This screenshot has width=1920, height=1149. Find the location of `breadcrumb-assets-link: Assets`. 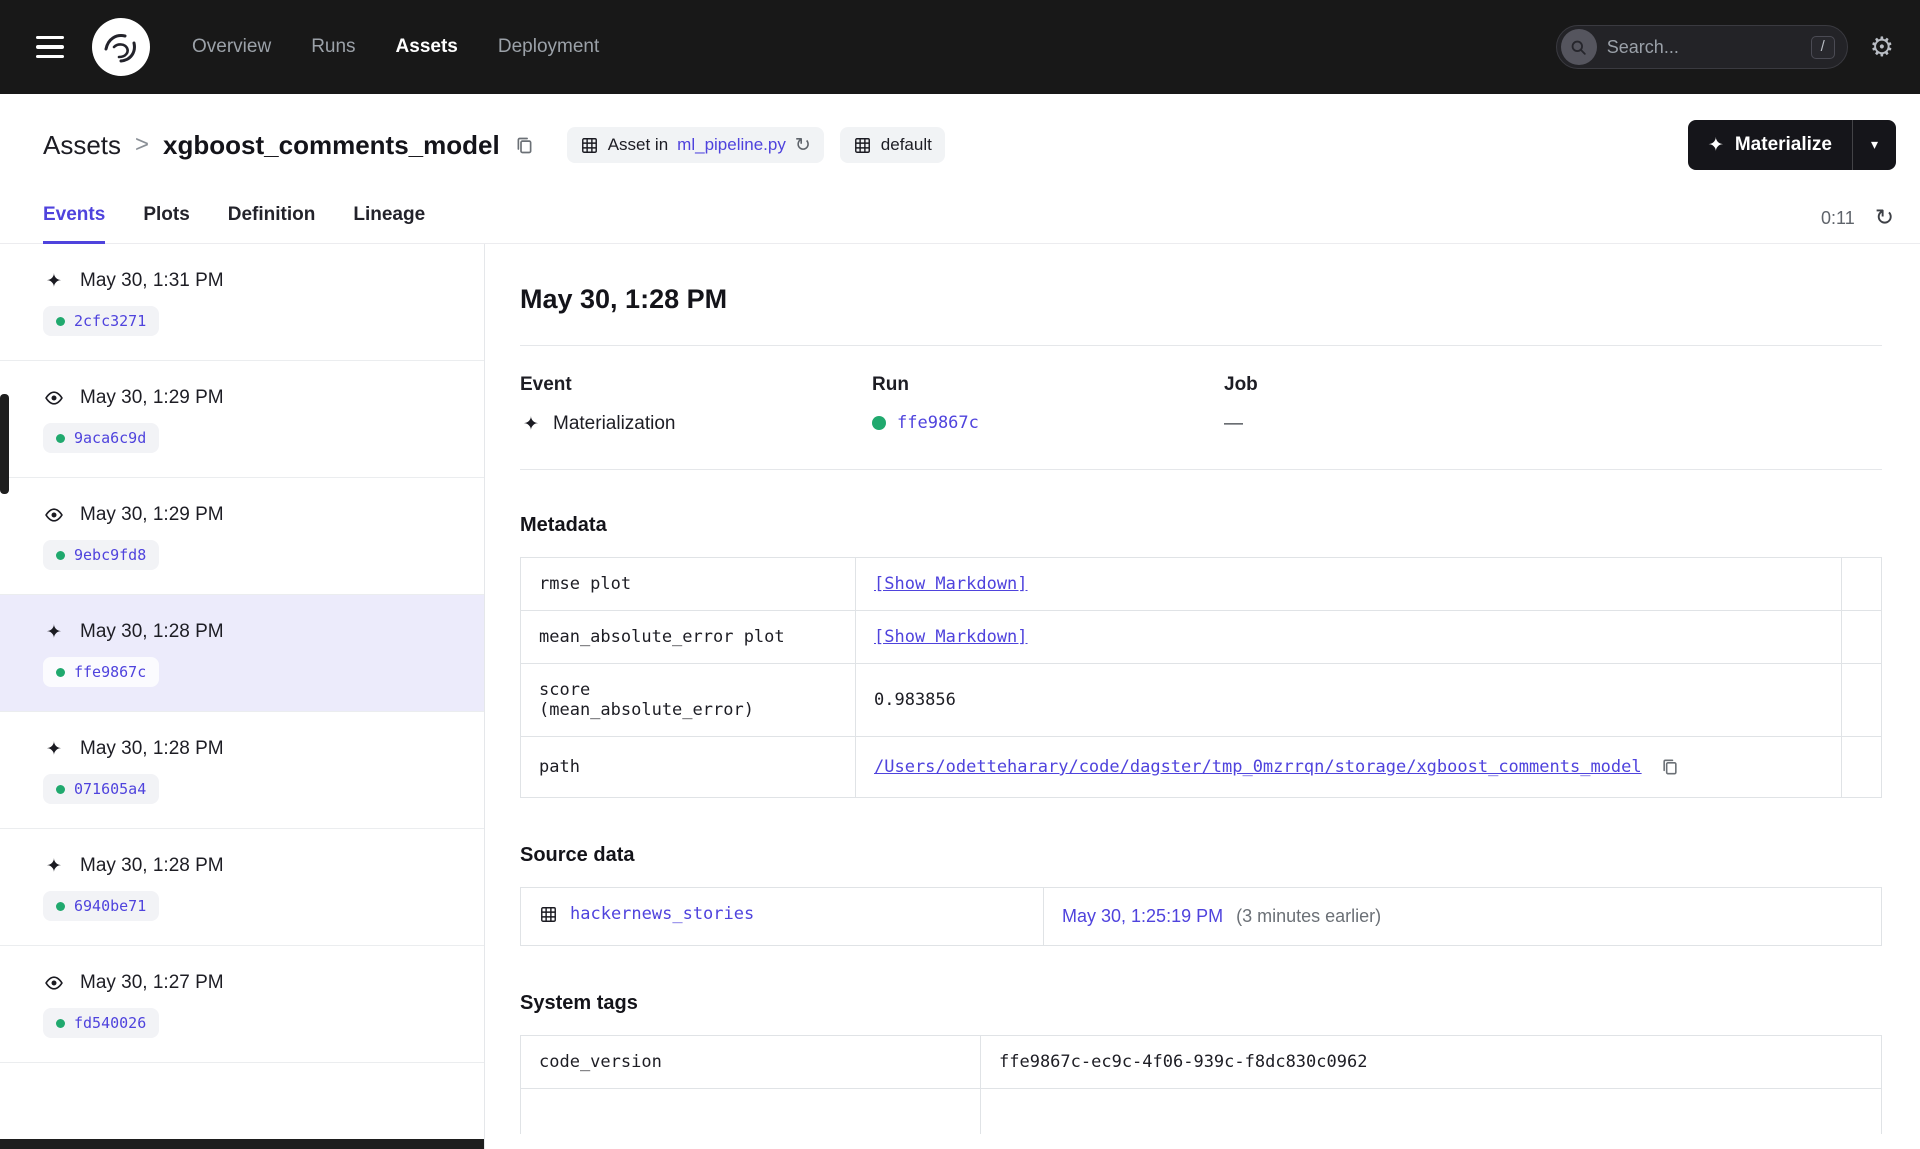

breadcrumb-assets-link: Assets is located at coordinates (82, 145).